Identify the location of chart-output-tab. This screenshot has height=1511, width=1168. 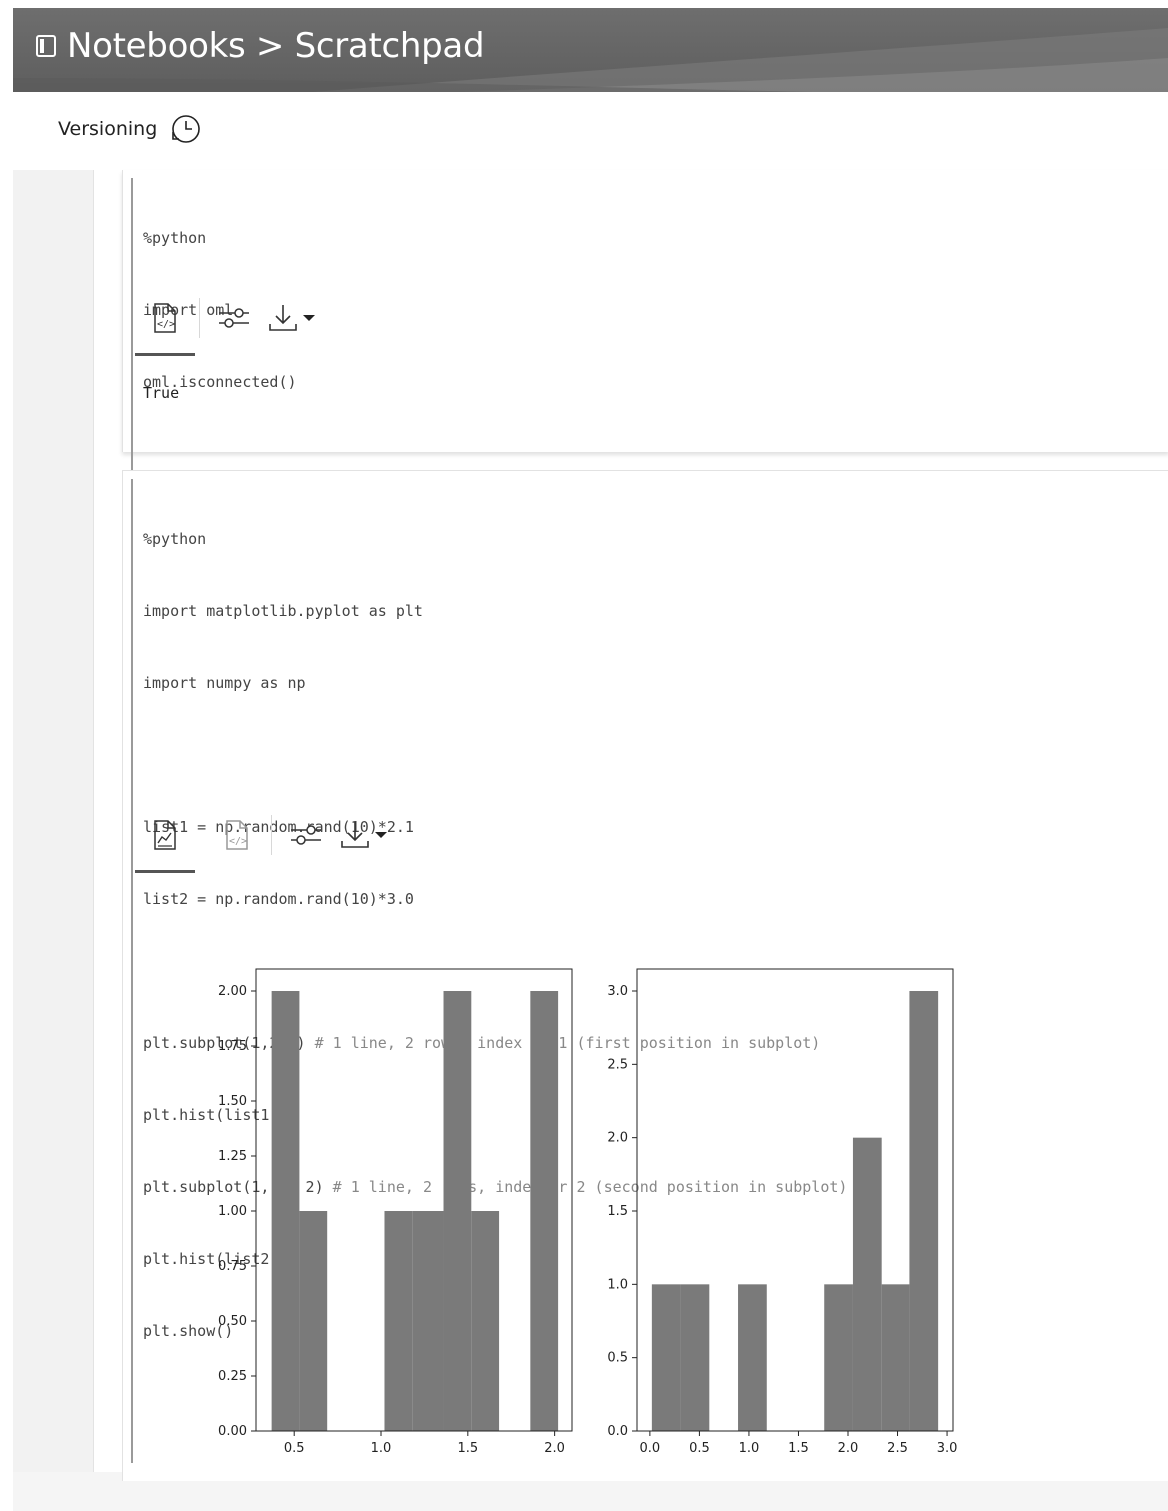
(165, 844).